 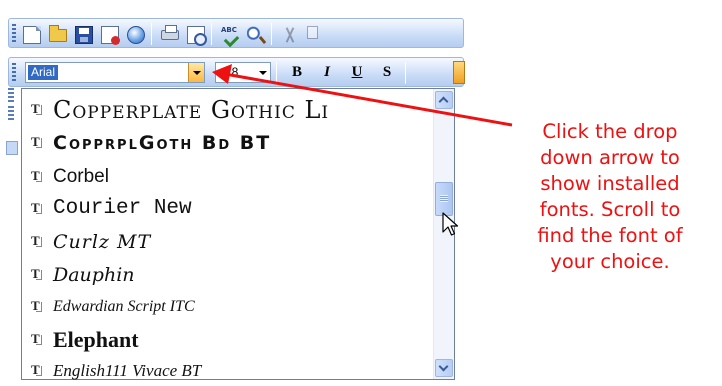 I want to click on print-button, so click(x=169, y=34).